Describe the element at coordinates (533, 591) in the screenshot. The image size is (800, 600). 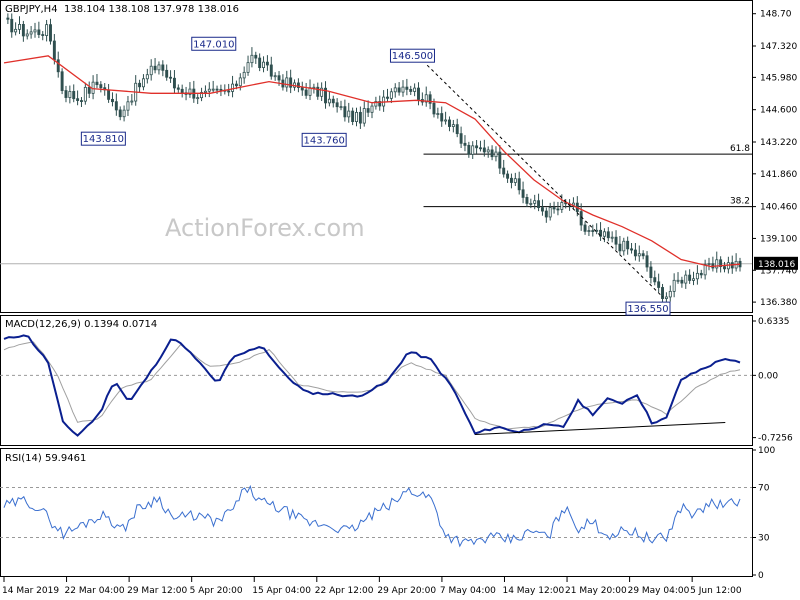
I see `time-tick-label: 14 May 12:00` at that location.